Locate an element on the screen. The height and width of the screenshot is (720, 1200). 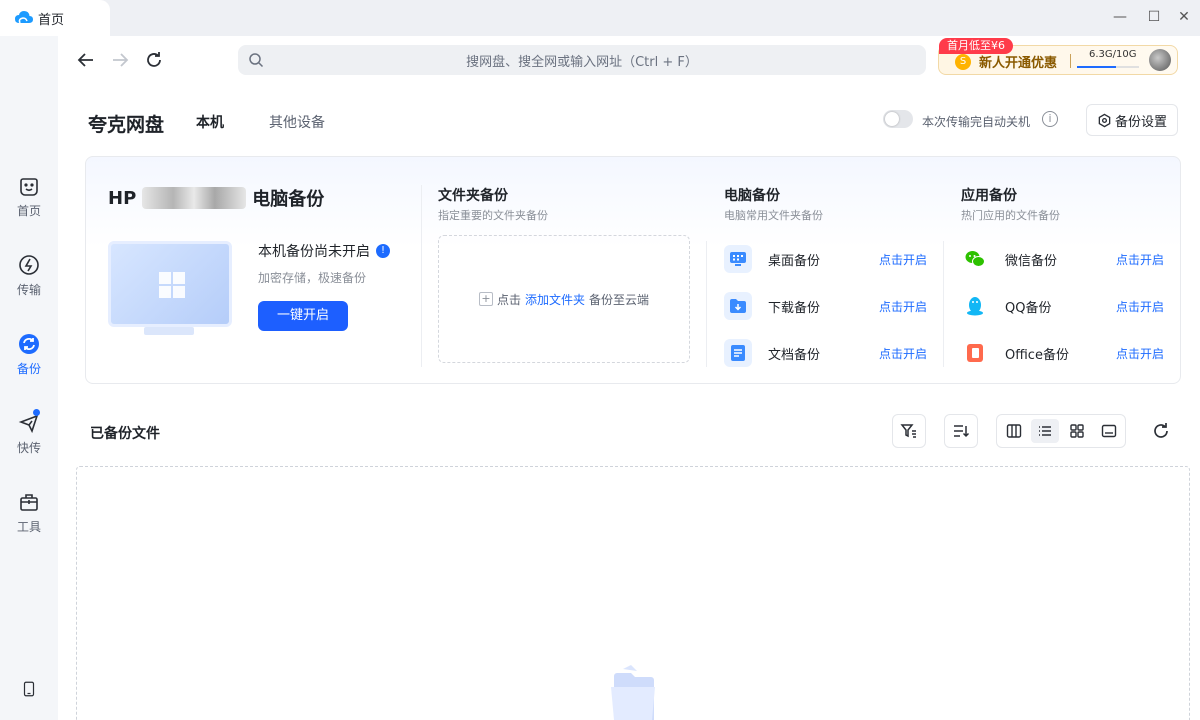
grid-icon is located at coordinates (1077, 431).